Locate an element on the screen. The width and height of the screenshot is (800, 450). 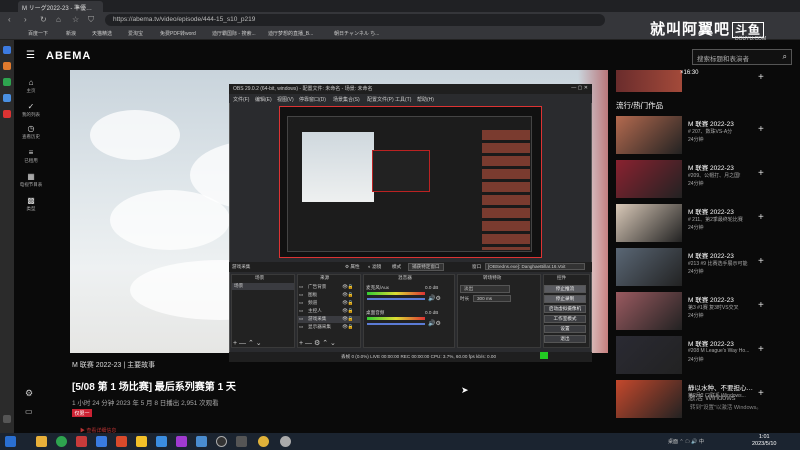
transition-select: 淡出 is located at coordinates (485, 289).